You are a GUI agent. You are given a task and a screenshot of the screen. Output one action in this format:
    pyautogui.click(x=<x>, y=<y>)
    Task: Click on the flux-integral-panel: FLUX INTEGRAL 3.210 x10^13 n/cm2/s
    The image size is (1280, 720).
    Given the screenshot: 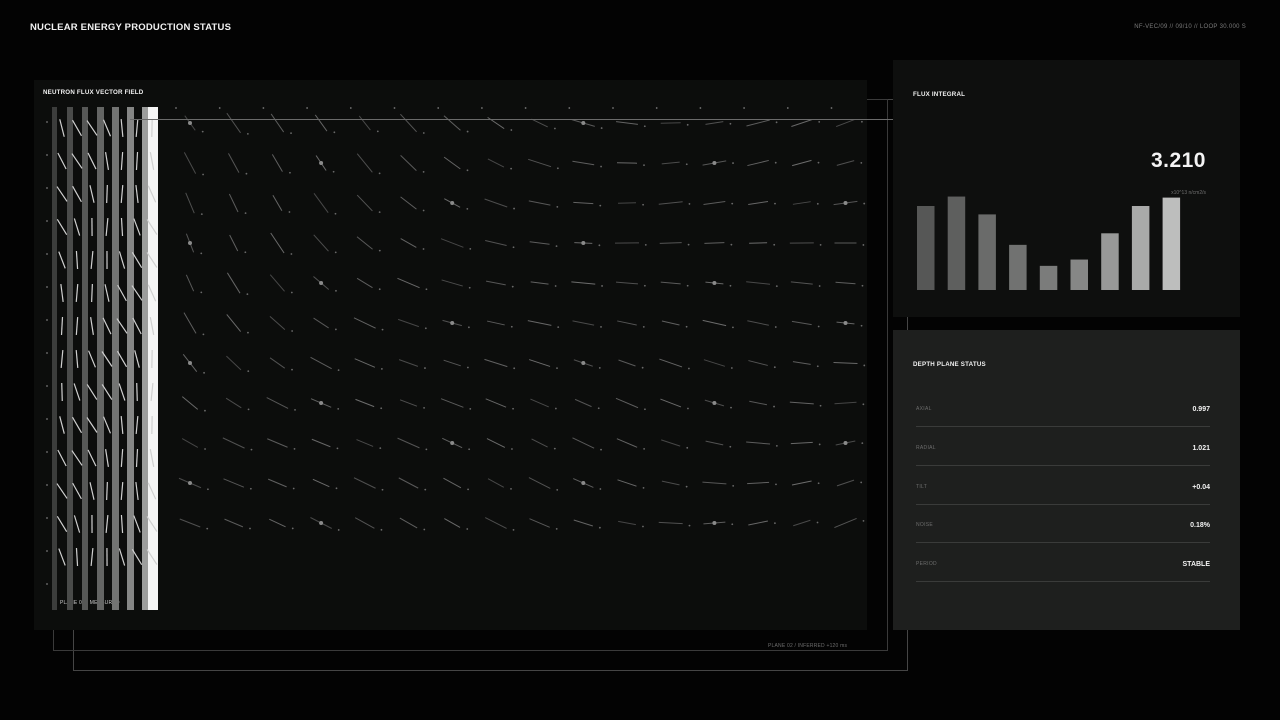 What is the action you would take?
    pyautogui.click(x=1066, y=188)
    